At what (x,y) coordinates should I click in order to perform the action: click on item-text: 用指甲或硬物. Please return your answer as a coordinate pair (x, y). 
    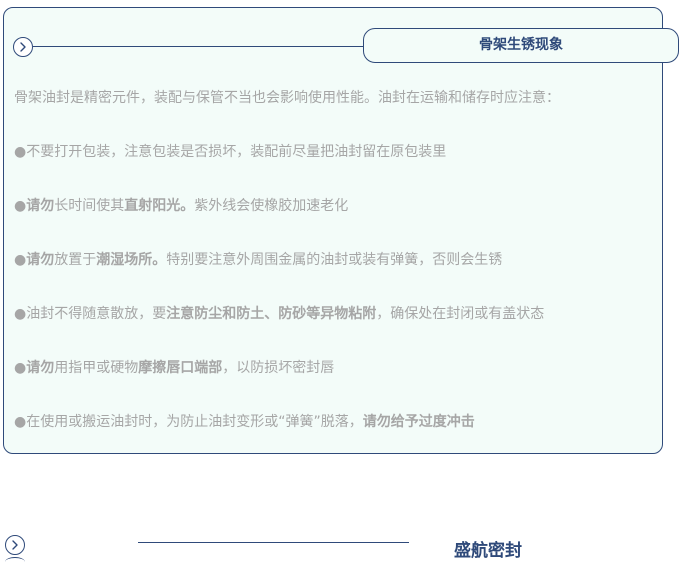
    Looking at the image, I should click on (96, 368).